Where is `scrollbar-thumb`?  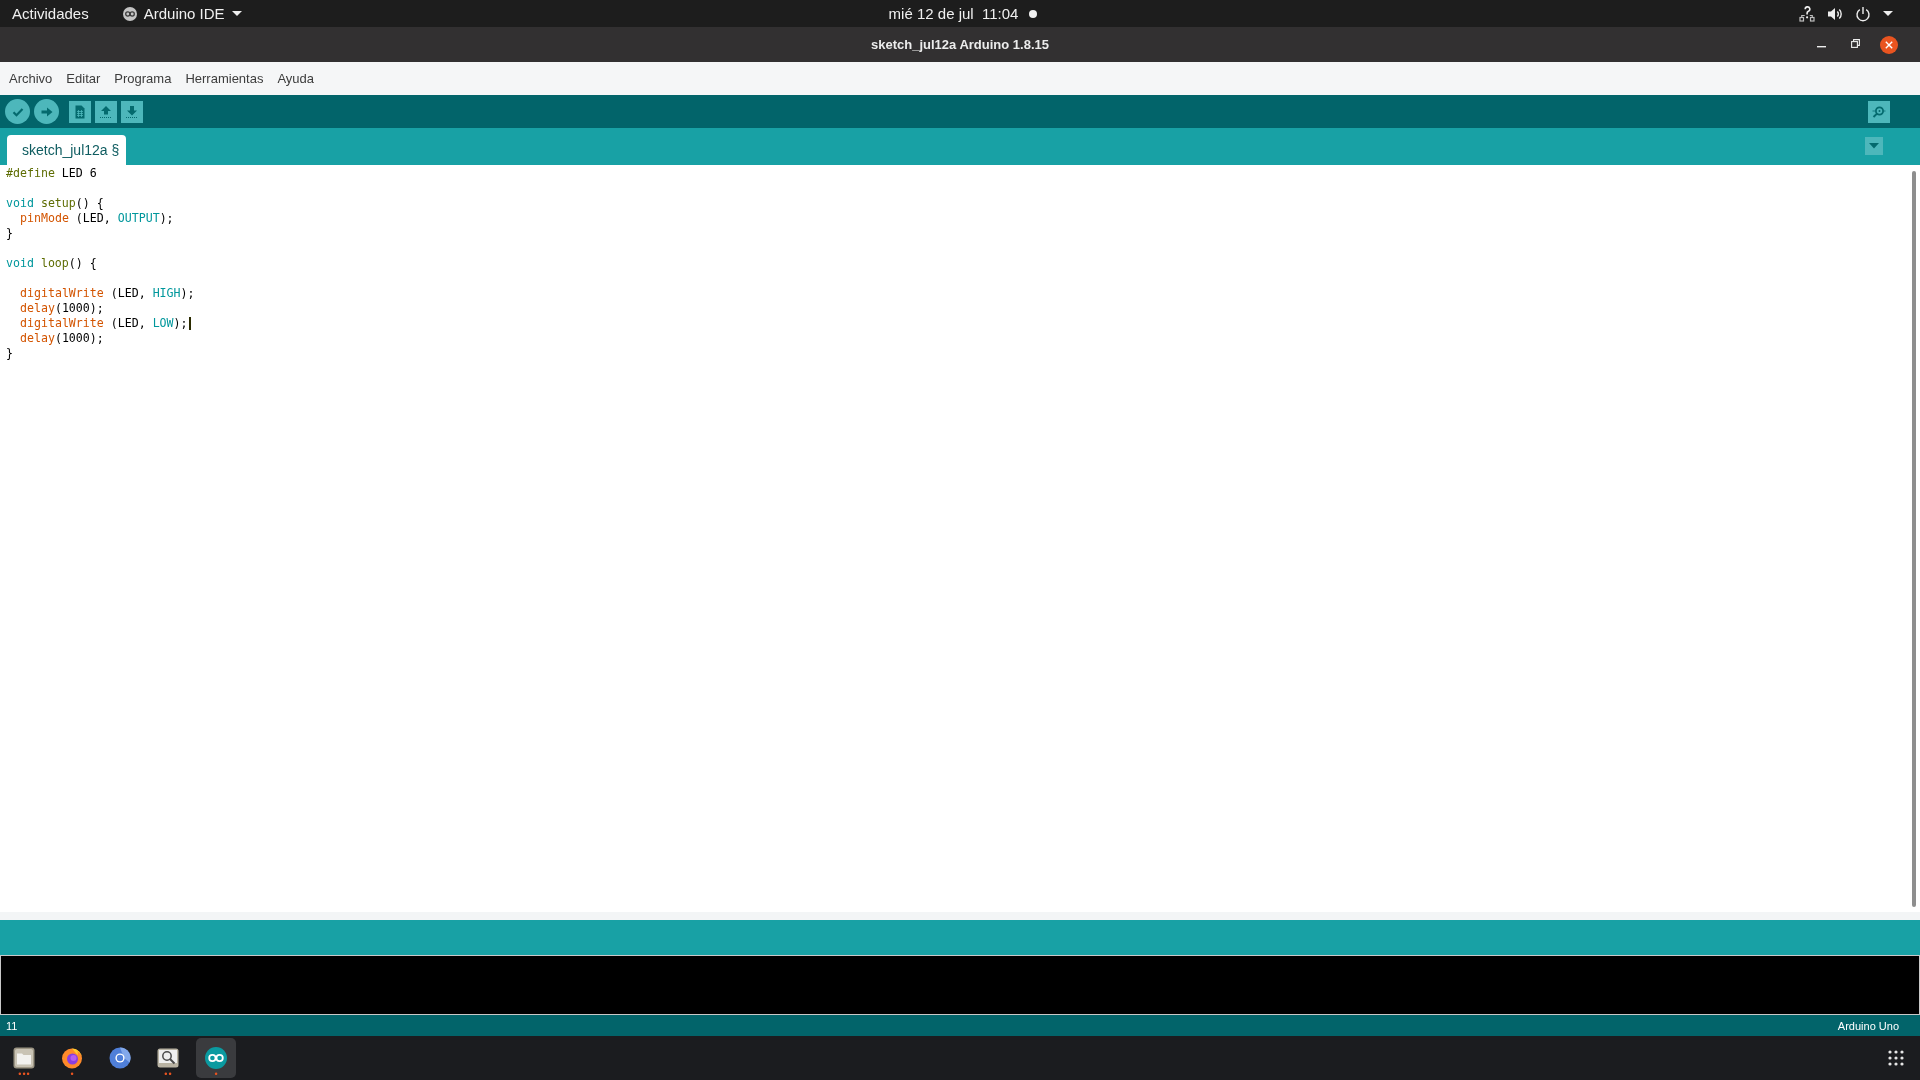 scrollbar-thumb is located at coordinates (1914, 539).